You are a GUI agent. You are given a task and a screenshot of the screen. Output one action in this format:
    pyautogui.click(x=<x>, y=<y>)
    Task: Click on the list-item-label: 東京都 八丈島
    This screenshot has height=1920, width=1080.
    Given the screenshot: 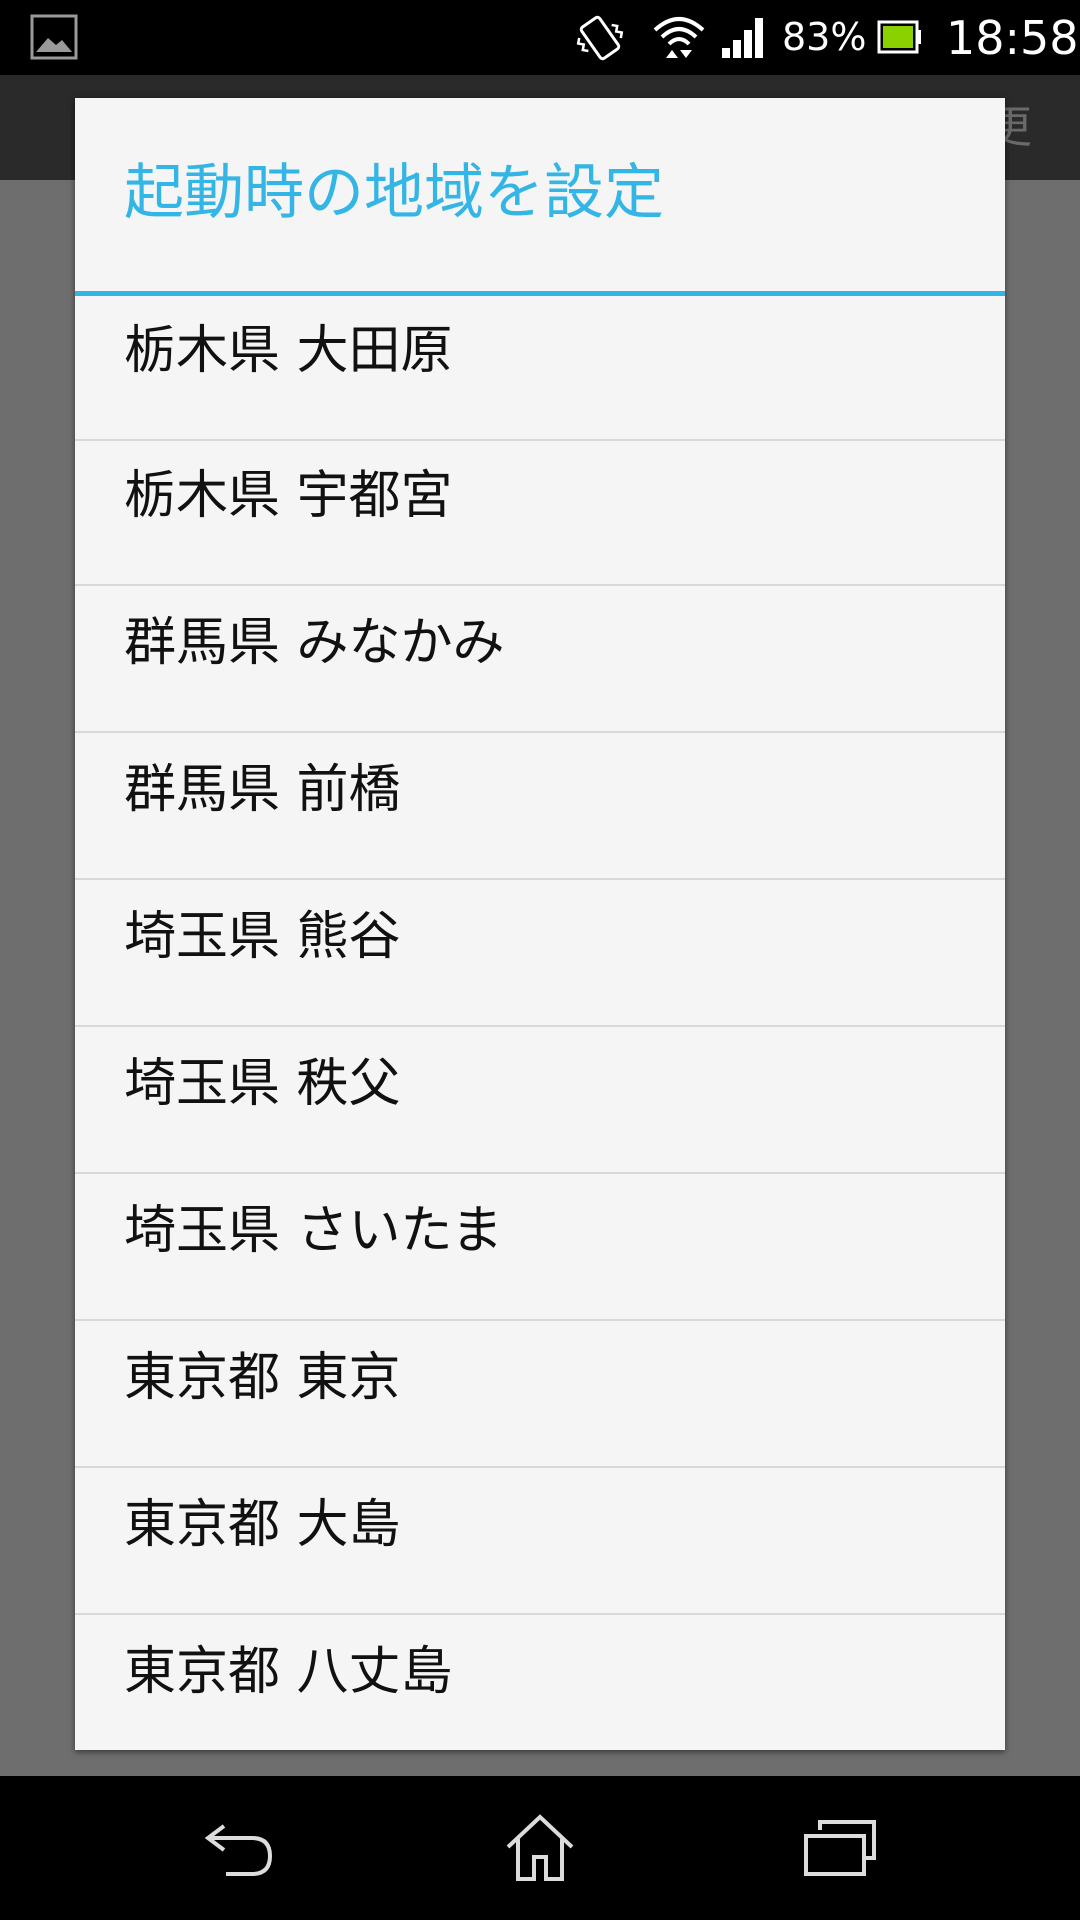 What is the action you would take?
    pyautogui.click(x=288, y=1672)
    